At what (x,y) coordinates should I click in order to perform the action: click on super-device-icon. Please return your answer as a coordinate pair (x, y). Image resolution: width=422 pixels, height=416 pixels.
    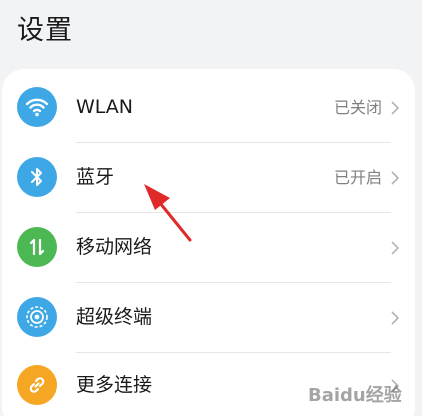
    Looking at the image, I should click on (37, 317).